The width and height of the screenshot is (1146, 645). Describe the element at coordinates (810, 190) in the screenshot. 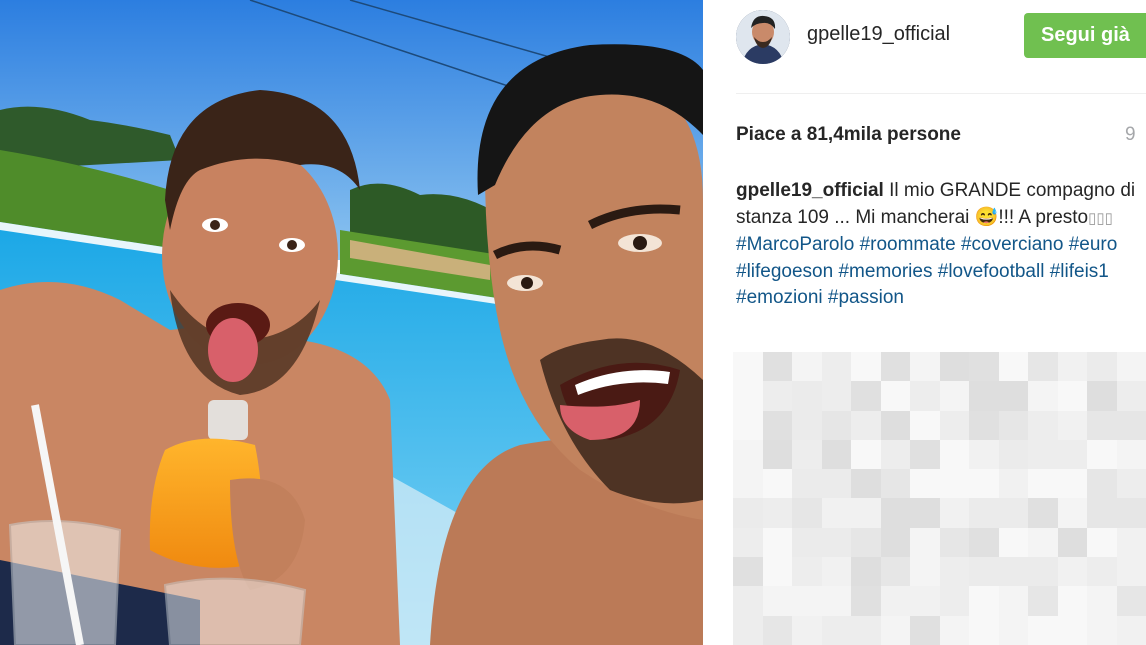

I see `caption-username: gpelle19_official` at that location.